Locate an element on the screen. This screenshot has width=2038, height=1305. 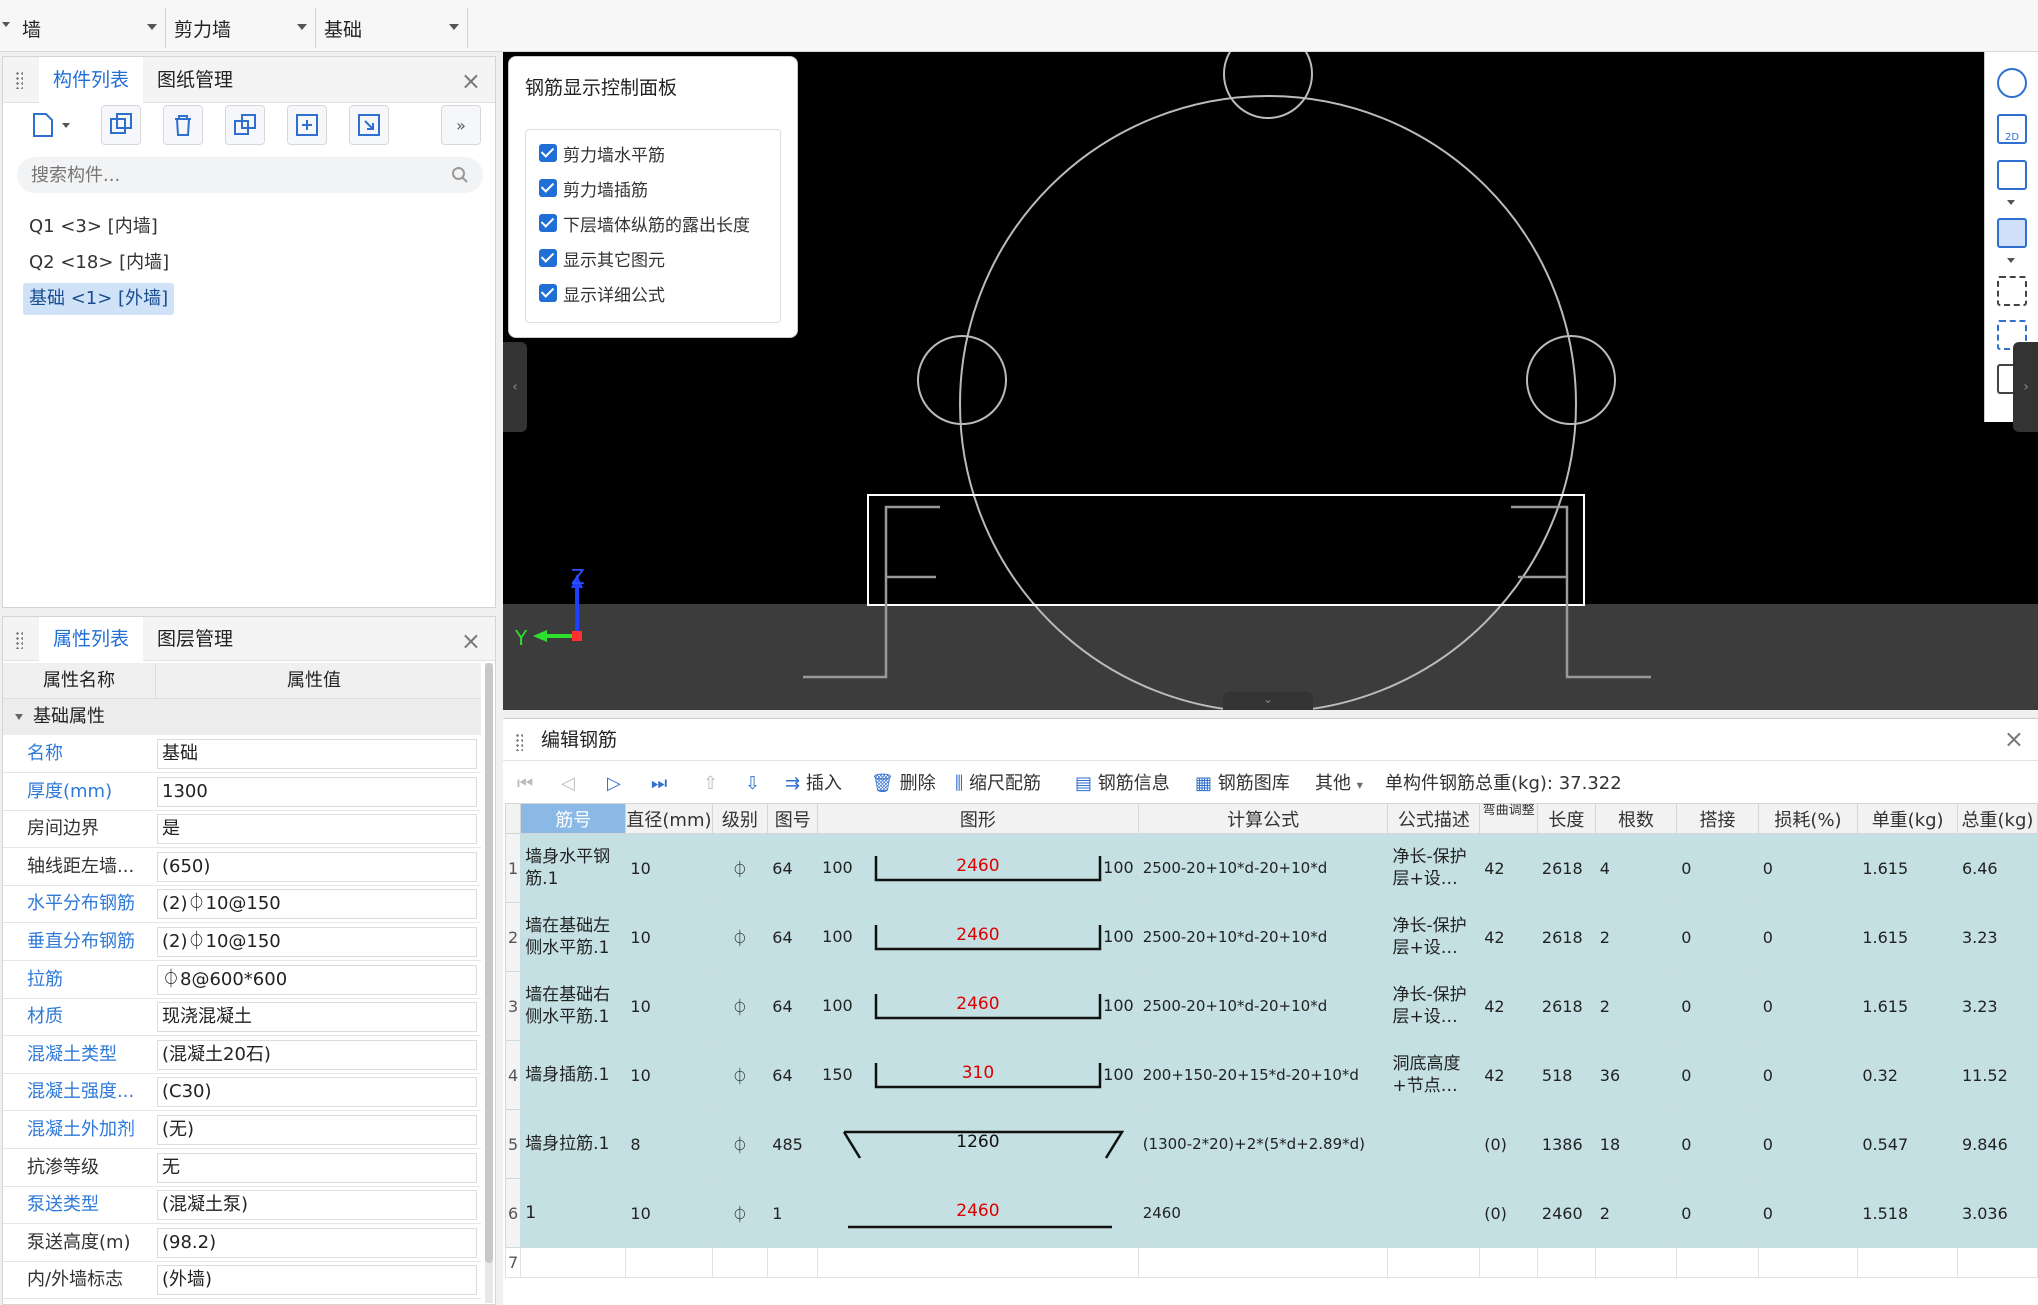
cell-total: 3.23 is located at coordinates (1997, 937).